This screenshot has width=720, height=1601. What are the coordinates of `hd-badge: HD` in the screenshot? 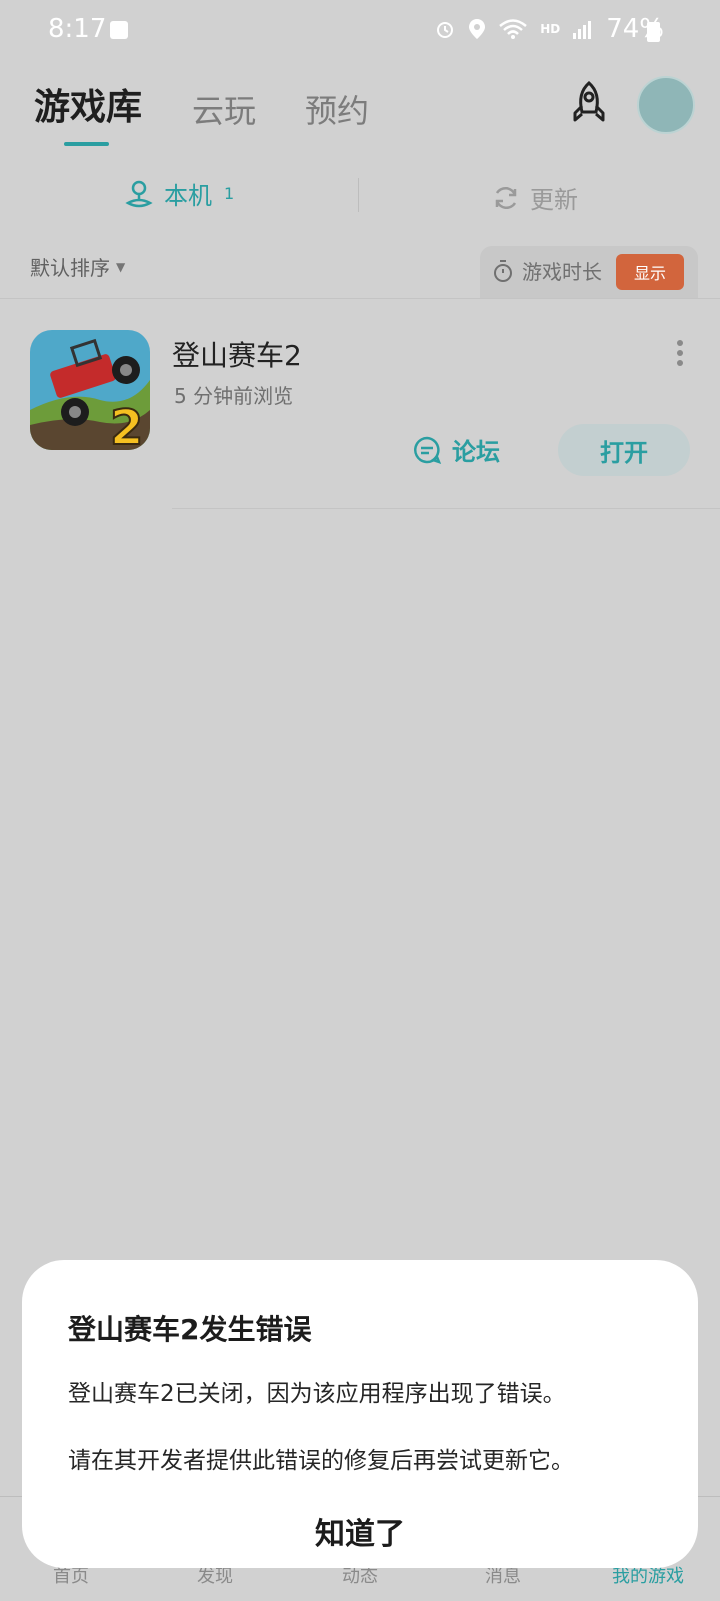 It's located at (550, 29).